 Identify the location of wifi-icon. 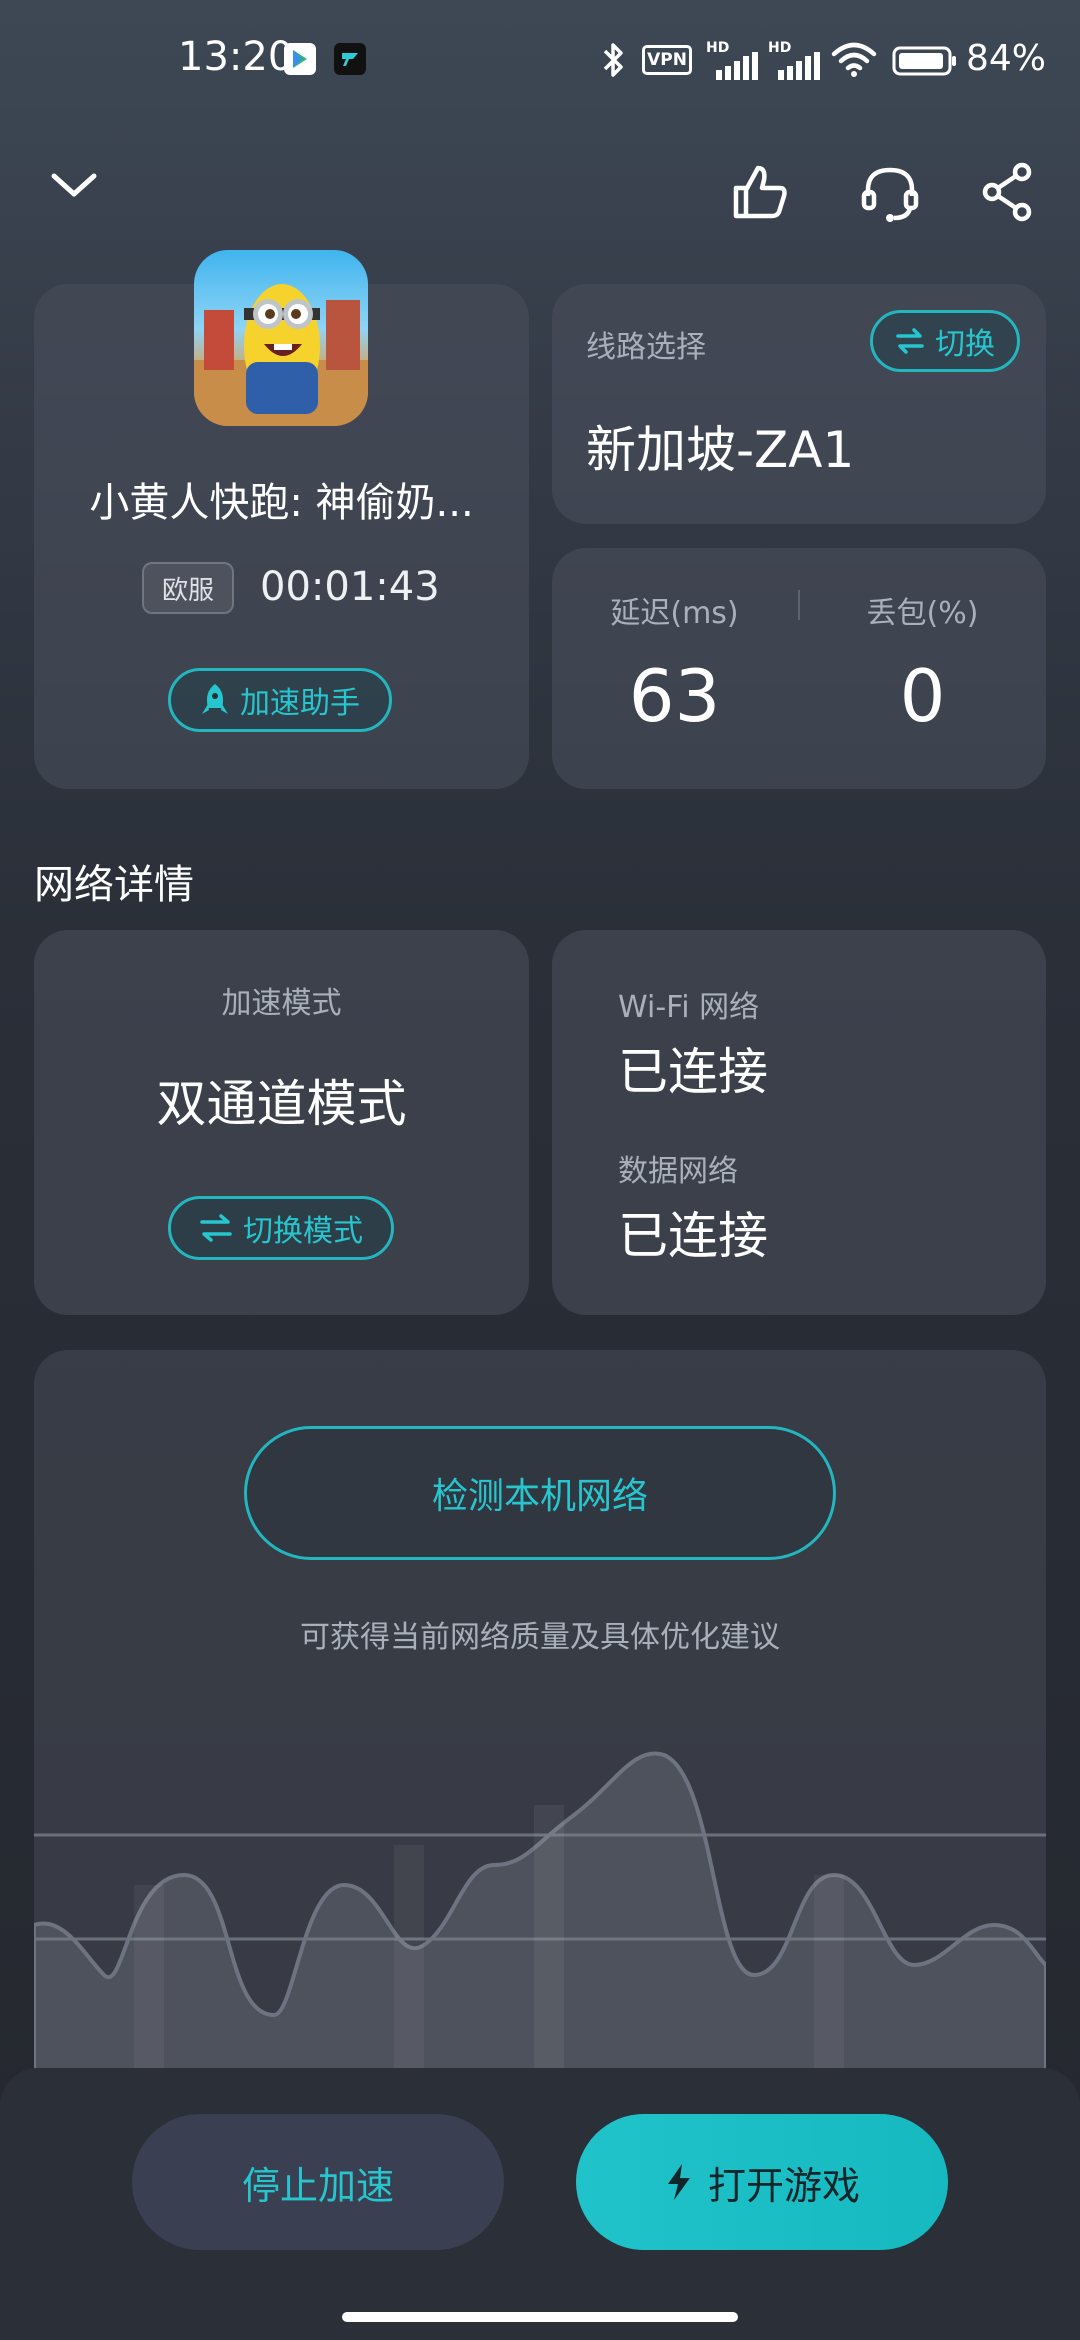
(854, 60).